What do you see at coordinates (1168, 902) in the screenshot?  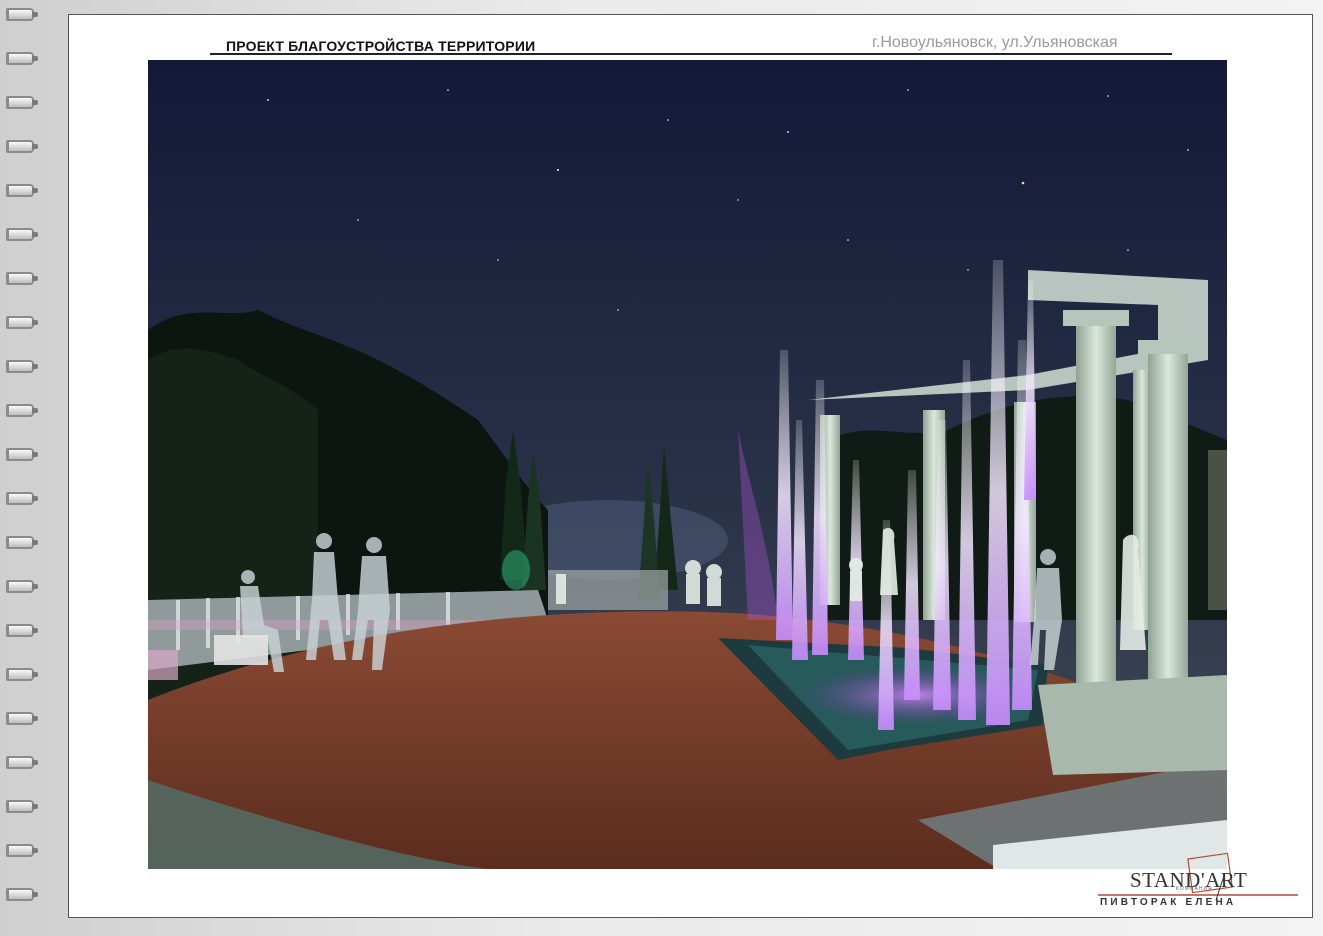 I see `logo-author: ПИВТОРАК ЕЛЕНА` at bounding box center [1168, 902].